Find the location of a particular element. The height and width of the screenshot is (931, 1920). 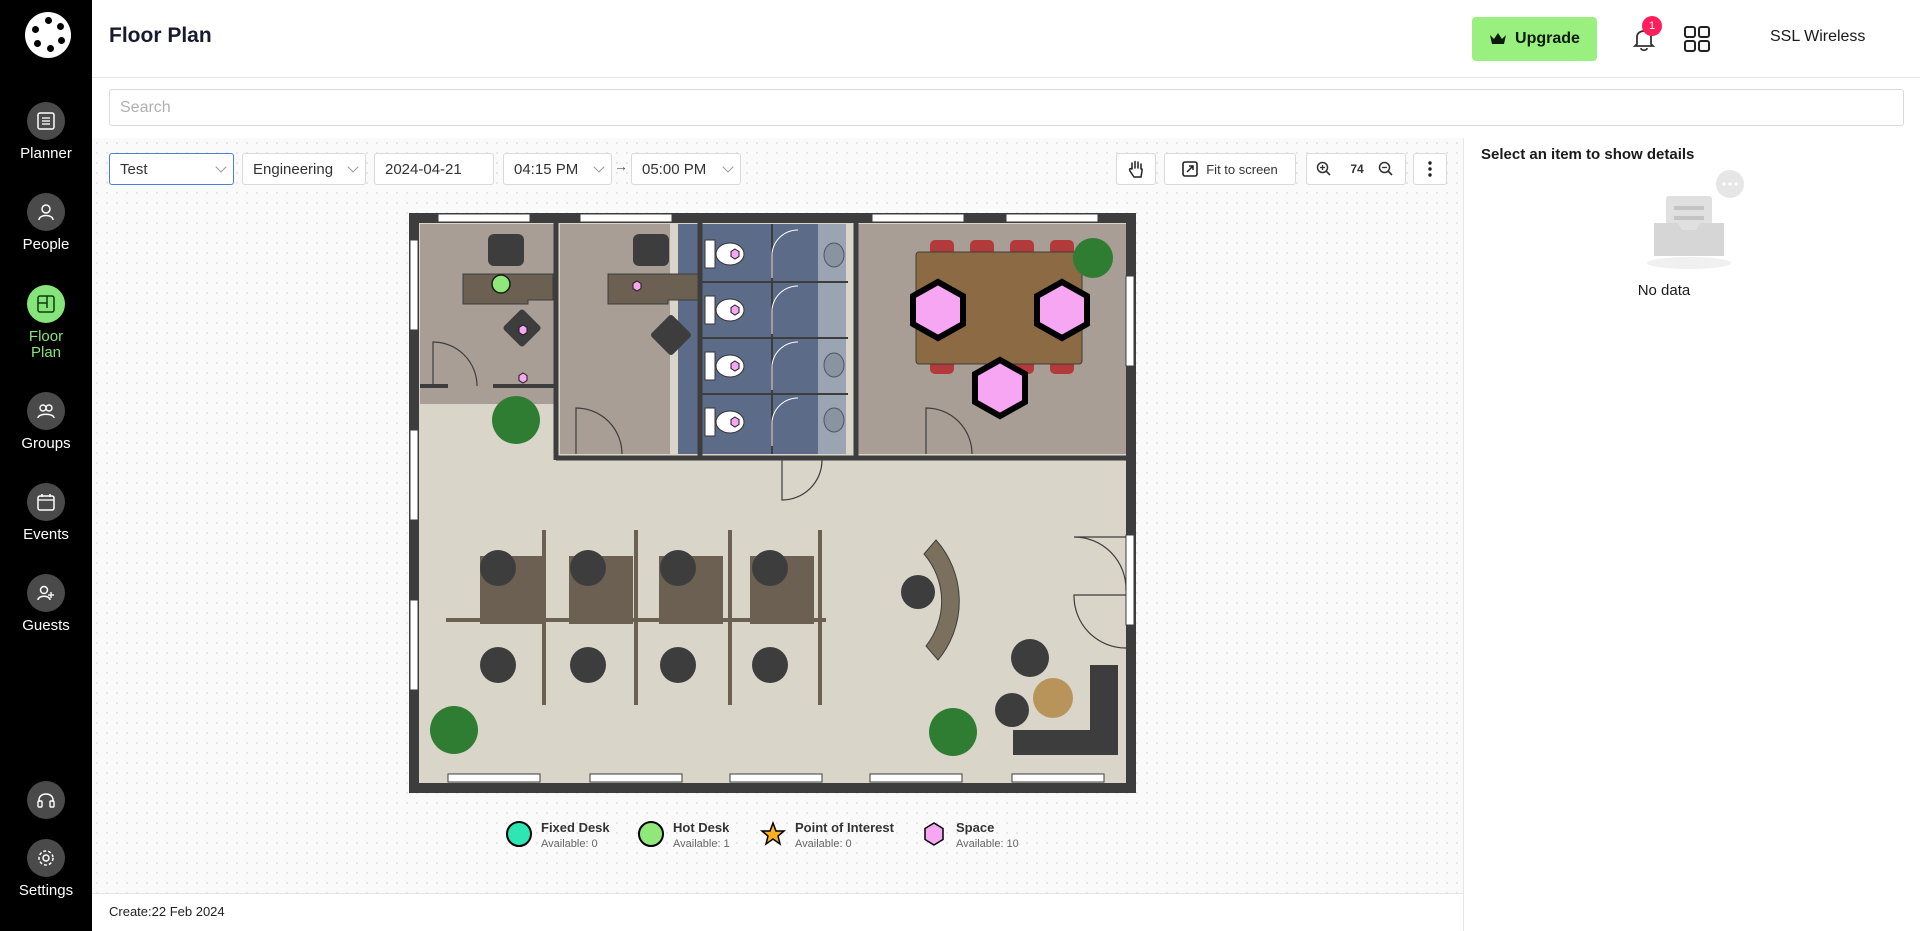

sidebar-item-label: People is located at coordinates (46, 244).